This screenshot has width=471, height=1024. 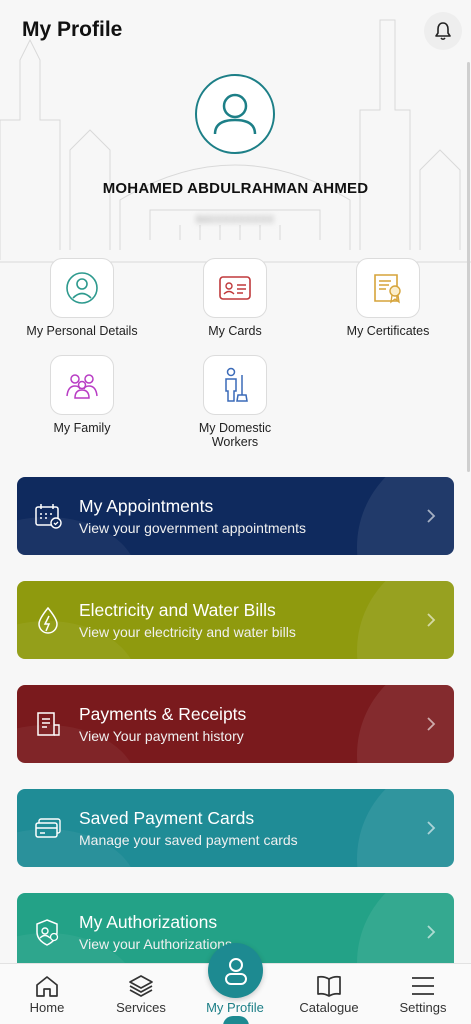 What do you see at coordinates (167, 818) in the screenshot?
I see `card-title: Saved Payment Cards` at bounding box center [167, 818].